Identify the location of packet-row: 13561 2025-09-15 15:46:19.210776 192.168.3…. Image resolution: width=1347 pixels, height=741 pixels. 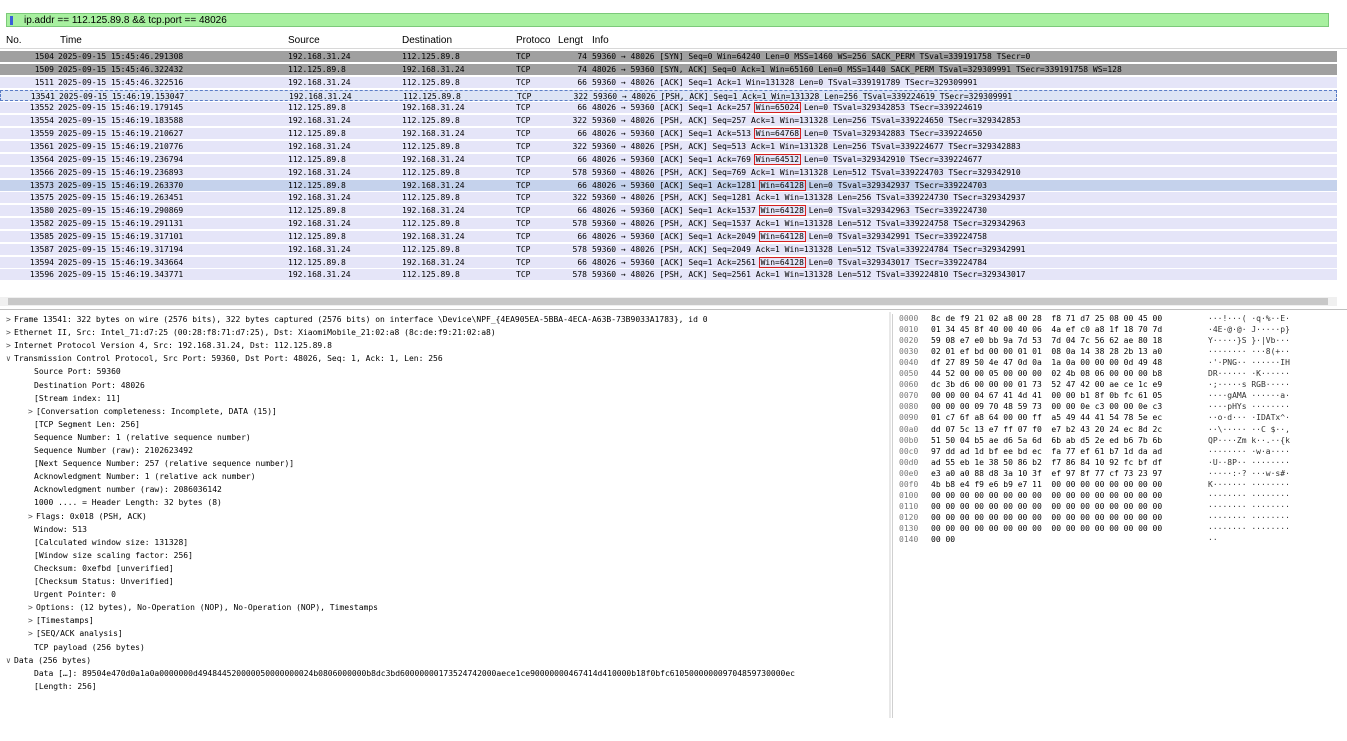
(668, 146).